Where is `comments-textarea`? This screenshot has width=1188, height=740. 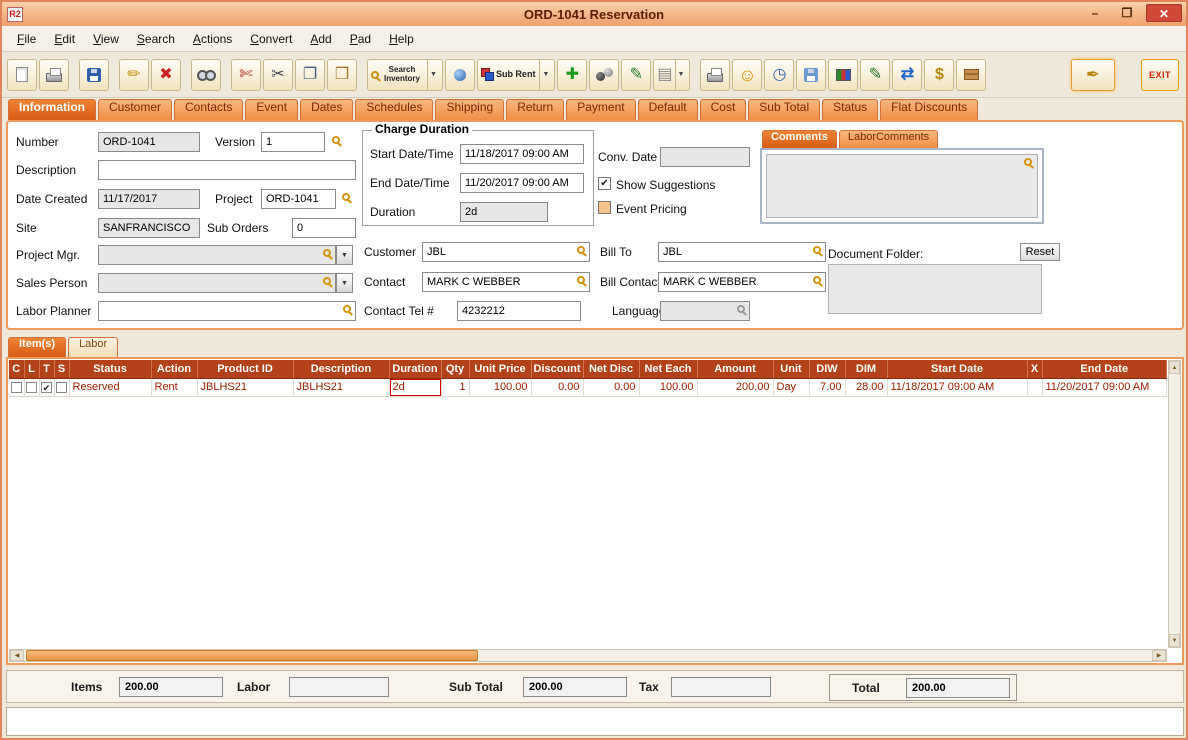
comments-textarea is located at coordinates (902, 186).